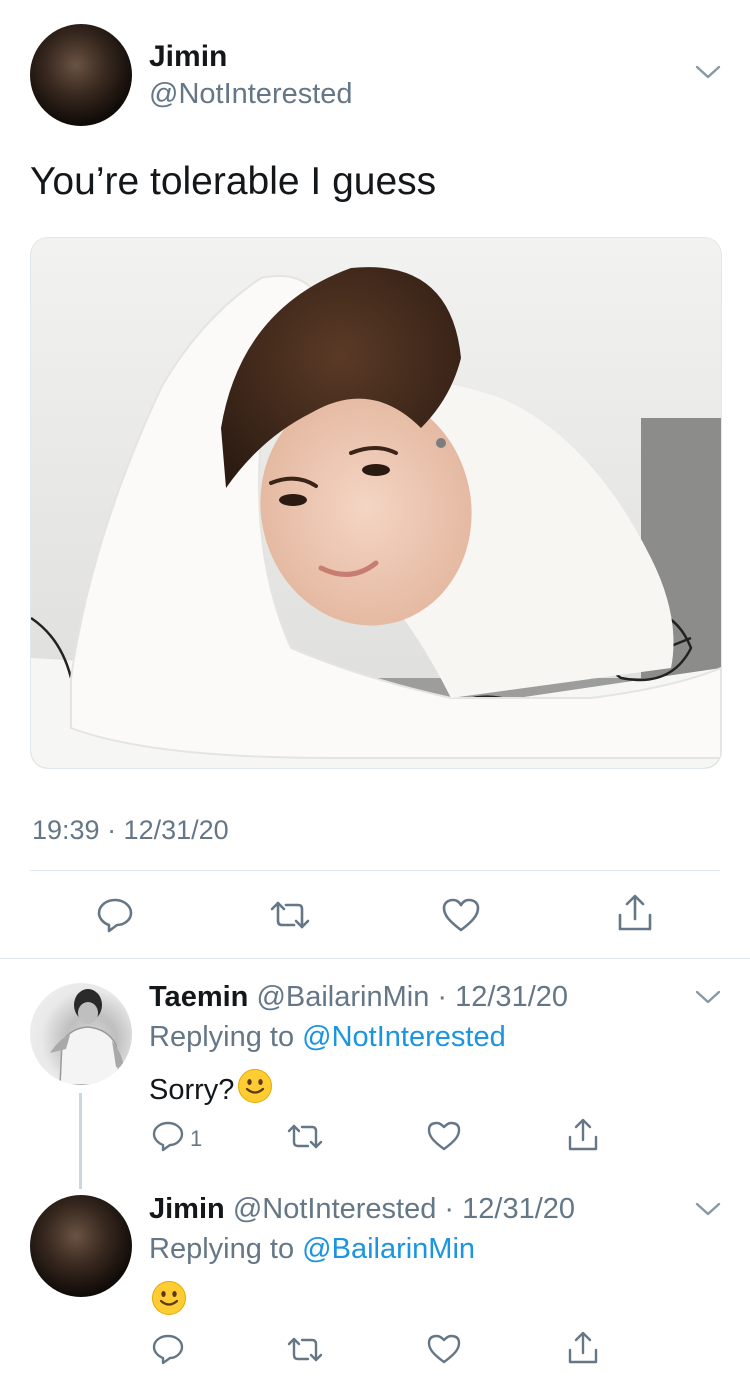 This screenshot has height=1384, width=750. What do you see at coordinates (81, 75) in the screenshot?
I see `author-avatar` at bounding box center [81, 75].